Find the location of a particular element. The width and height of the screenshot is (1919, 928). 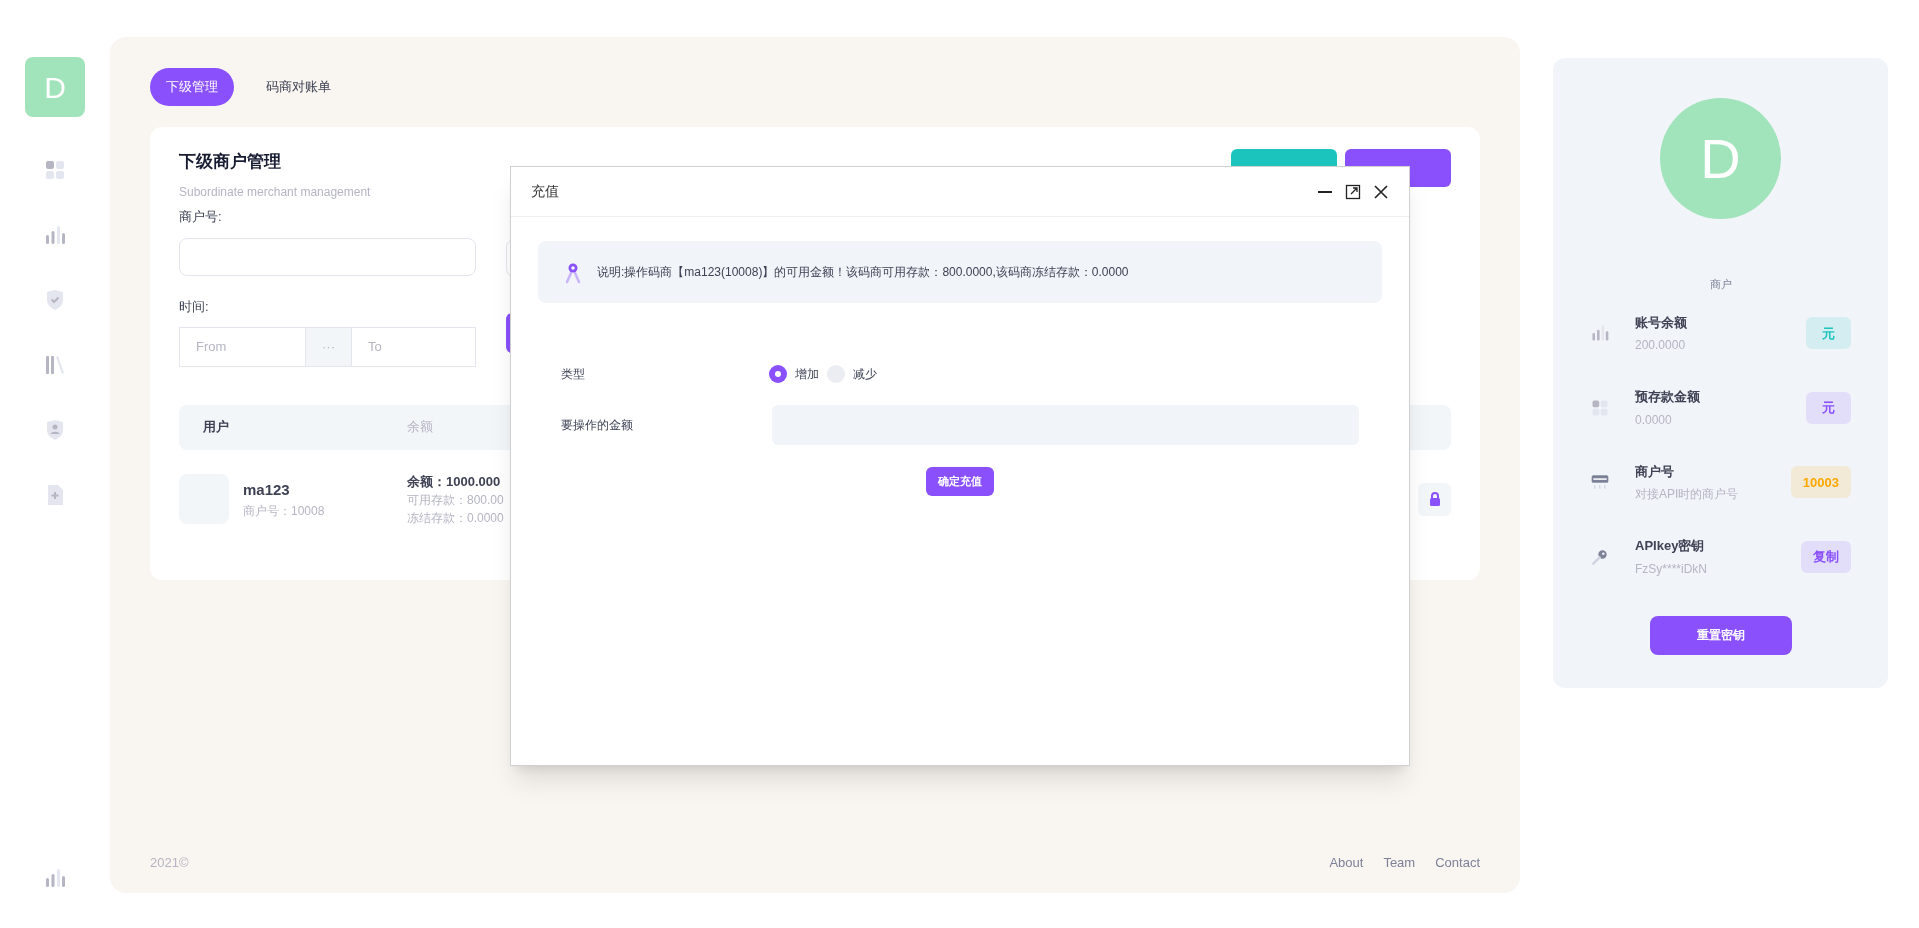

close-icon is located at coordinates (1381, 191).